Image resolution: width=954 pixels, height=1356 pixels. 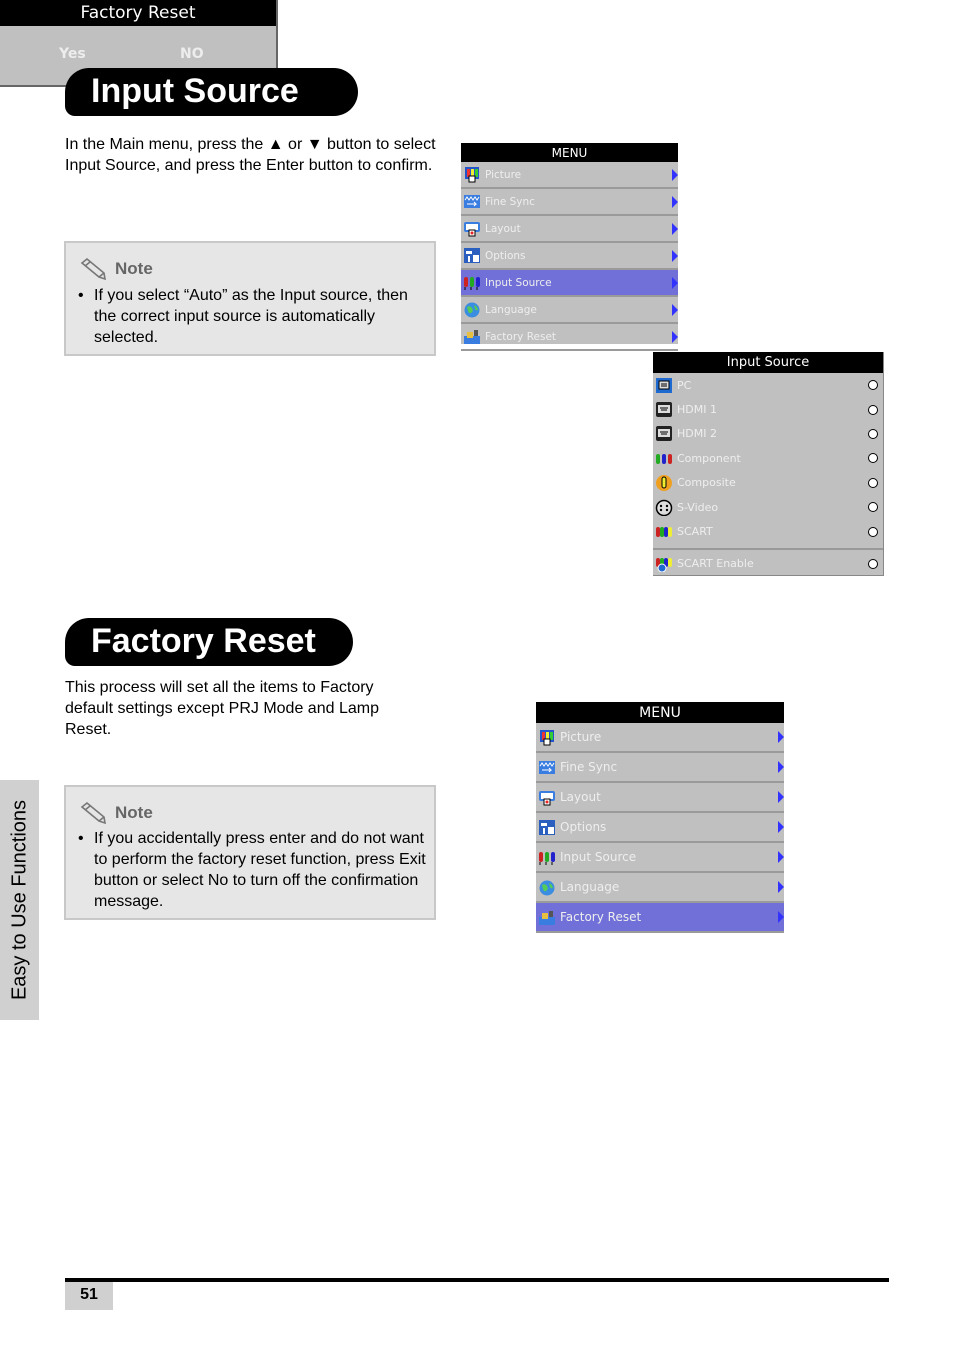 What do you see at coordinates (664, 385) in the screenshot?
I see `pc-icon` at bounding box center [664, 385].